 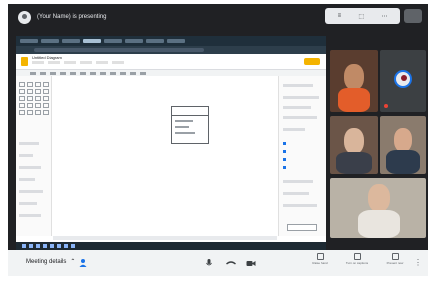 I want to click on self-view-badge, so click(x=413, y=16).